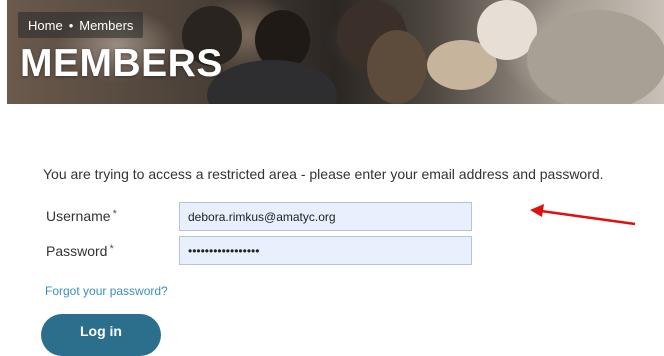 The height and width of the screenshot is (356, 664). I want to click on username-label-text: Username, so click(78, 216).